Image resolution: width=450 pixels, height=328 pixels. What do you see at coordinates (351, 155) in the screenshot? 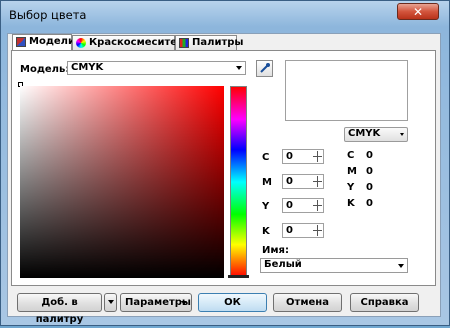
I see `readout-c-label: C` at bounding box center [351, 155].